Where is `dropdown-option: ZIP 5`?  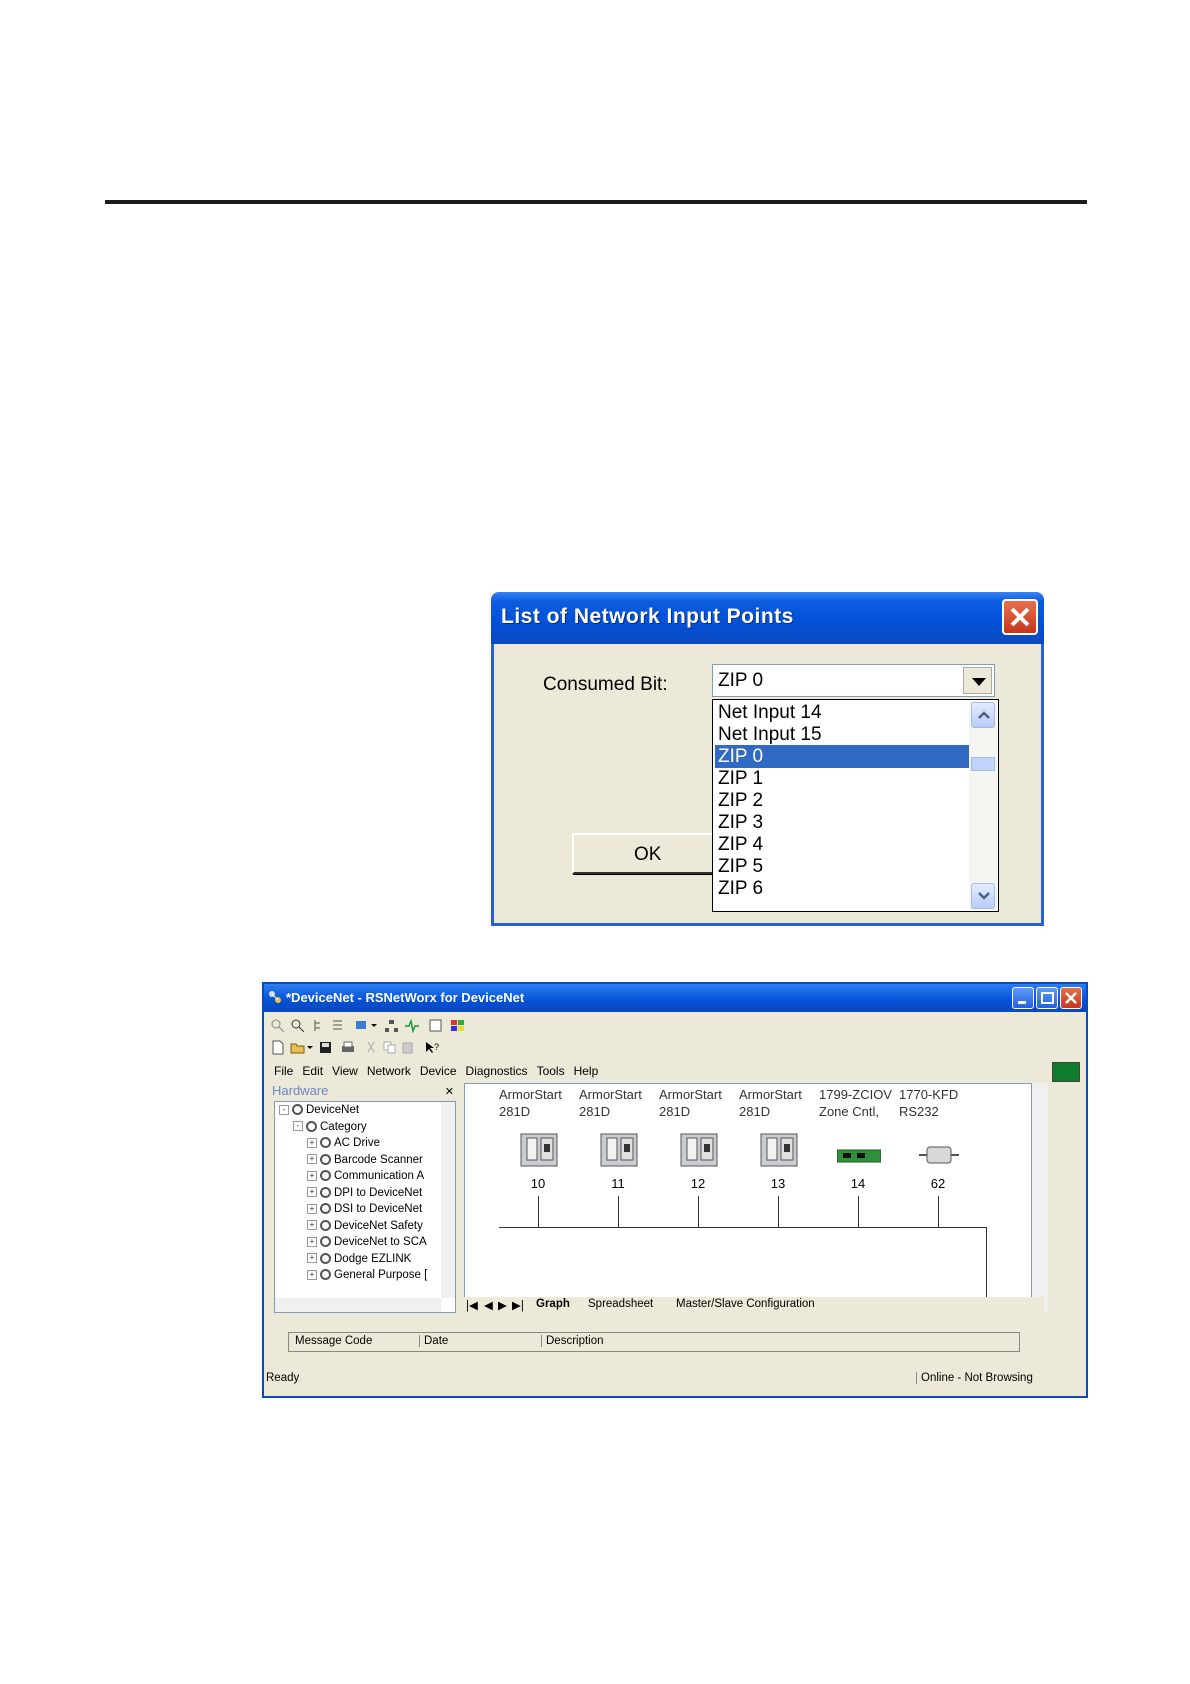
dropdown-option: ZIP 5 is located at coordinates (842, 866).